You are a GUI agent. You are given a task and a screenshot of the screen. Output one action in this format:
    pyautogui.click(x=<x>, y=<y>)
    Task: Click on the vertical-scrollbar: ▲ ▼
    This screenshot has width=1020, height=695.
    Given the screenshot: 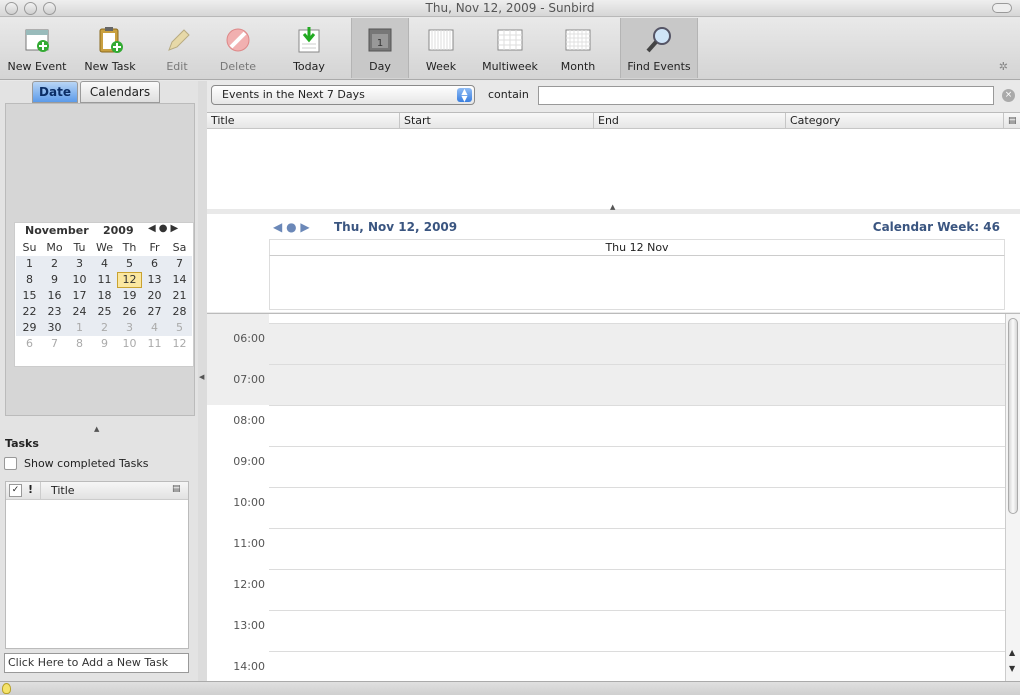 What is the action you would take?
    pyautogui.click(x=1012, y=497)
    